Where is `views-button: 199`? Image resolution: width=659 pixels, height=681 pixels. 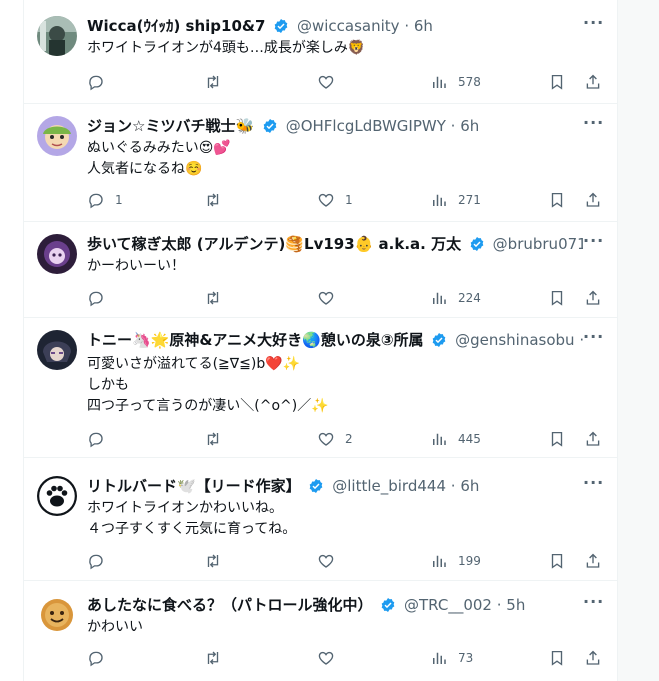 views-button: 199 is located at coordinates (455, 561).